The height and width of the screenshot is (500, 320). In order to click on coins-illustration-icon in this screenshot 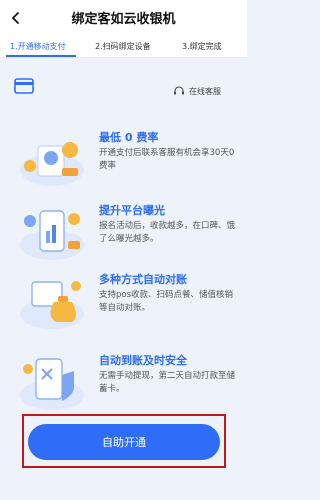, I will do `click(52, 161)`.